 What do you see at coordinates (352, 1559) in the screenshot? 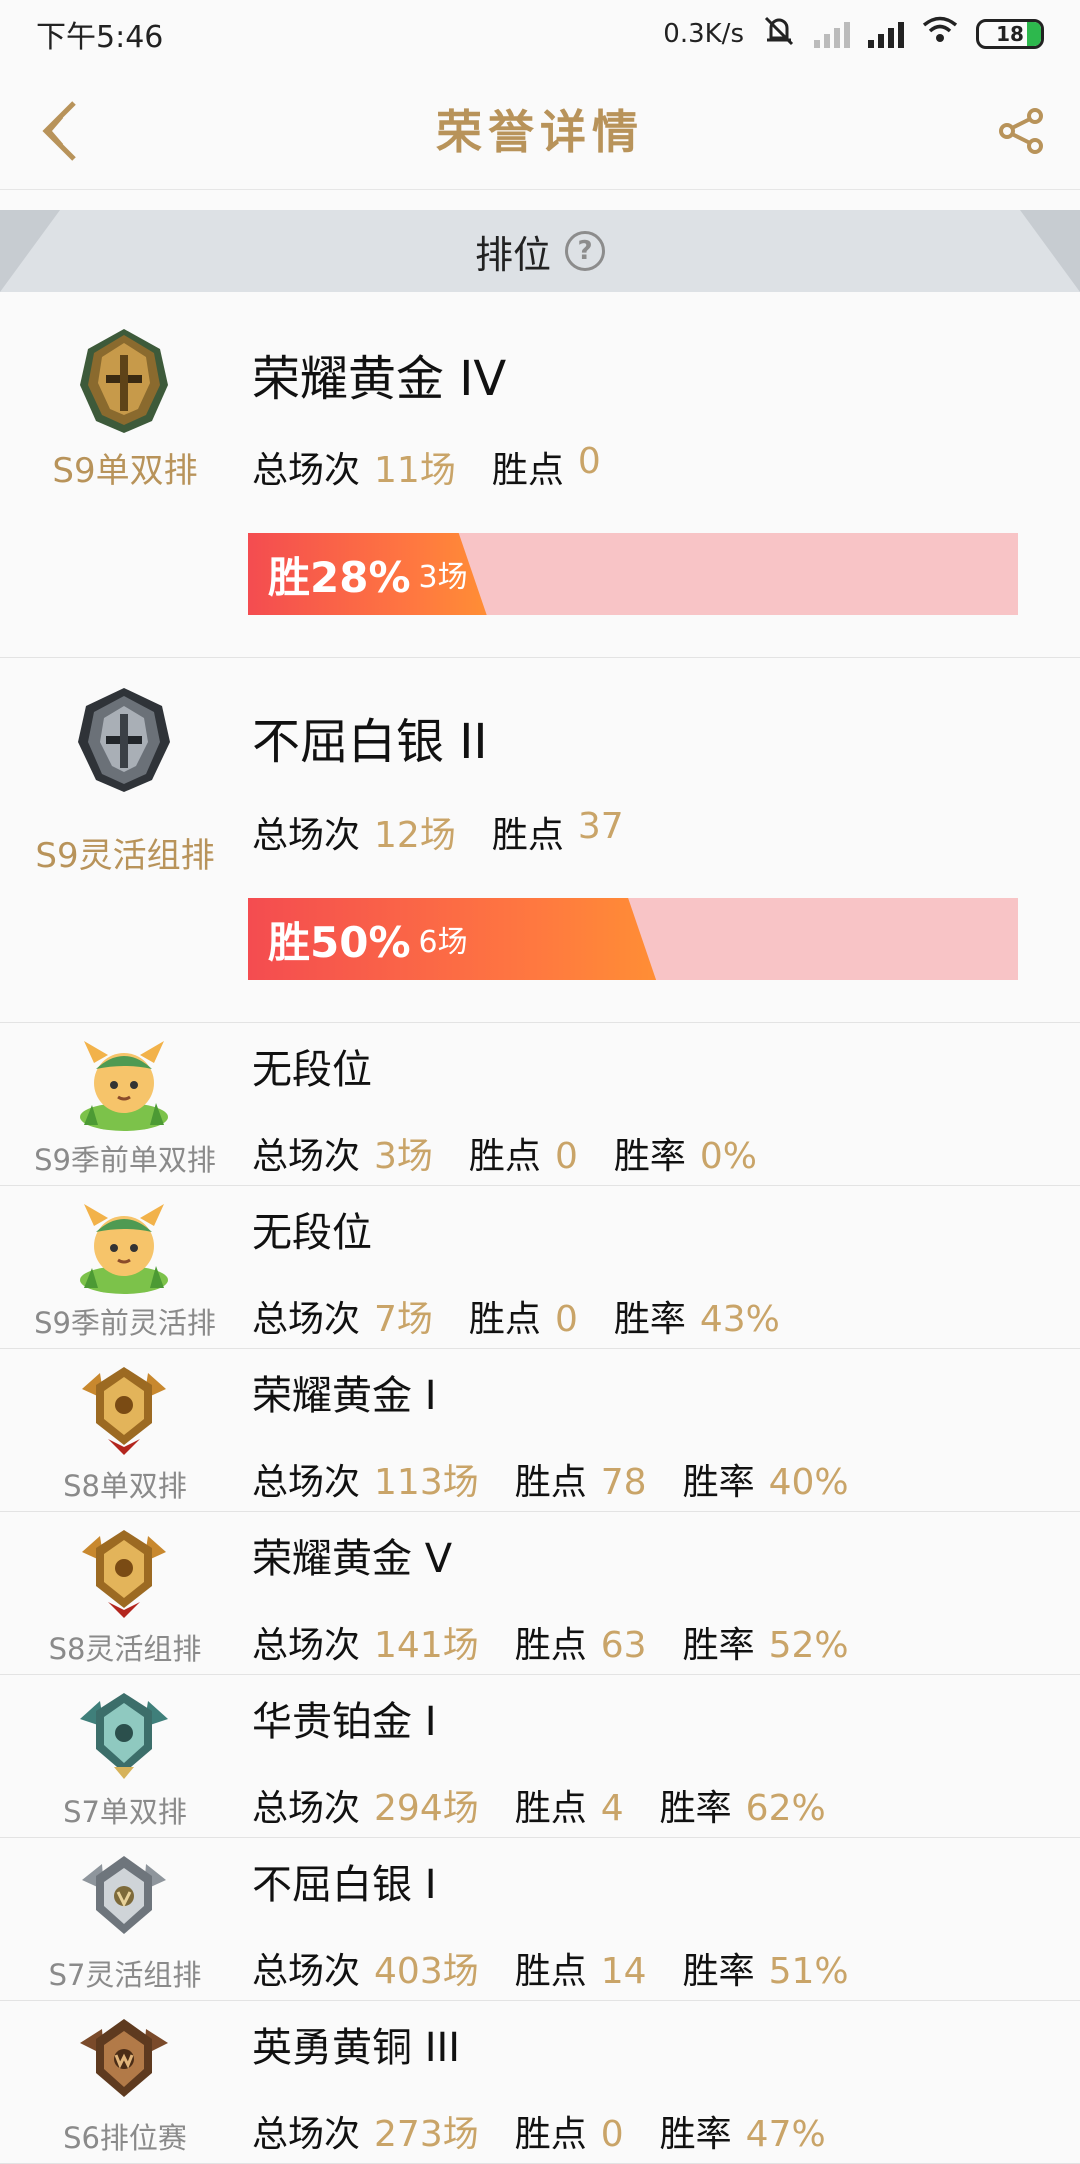
I see `tier-name: 荣耀黄金 V` at bounding box center [352, 1559].